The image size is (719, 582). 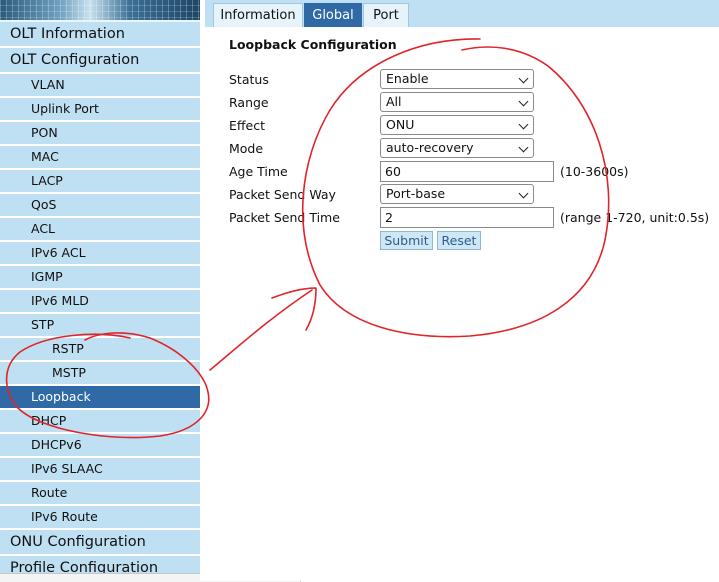 What do you see at coordinates (100, 278) in the screenshot?
I see `sidebar-item-igmp: IGMP` at bounding box center [100, 278].